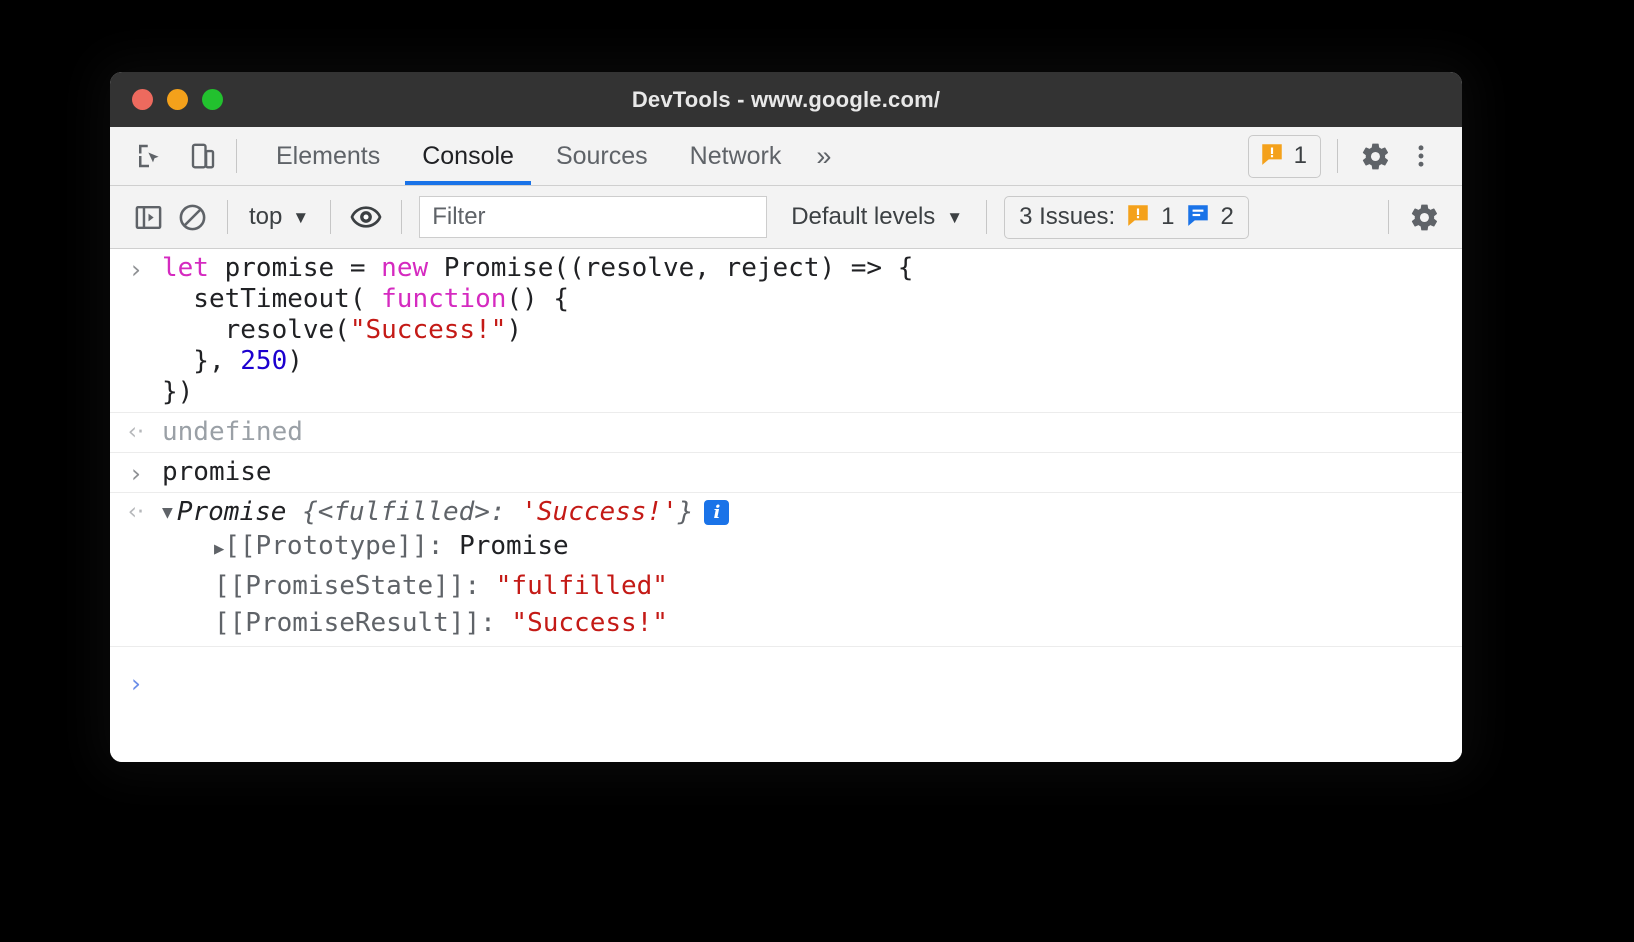  I want to click on execution-context-label: top, so click(266, 216).